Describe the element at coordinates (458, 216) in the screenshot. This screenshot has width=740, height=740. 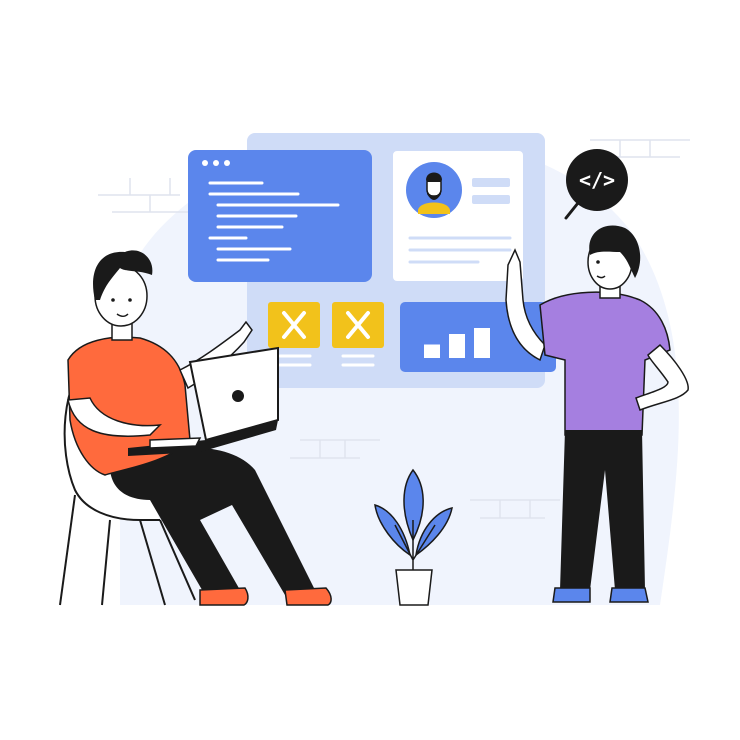
I see `profile-card` at that location.